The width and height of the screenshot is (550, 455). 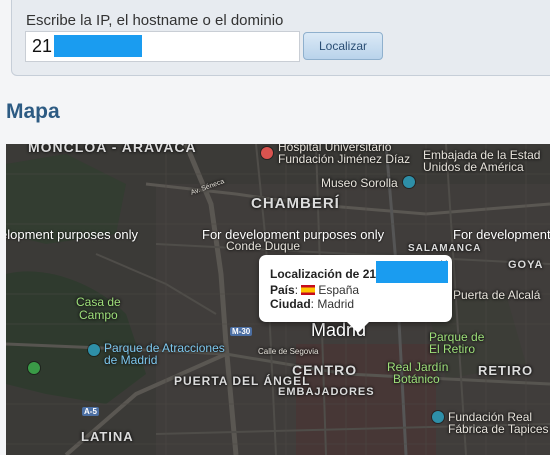 I want to click on attraction-icon, so click(x=94, y=350).